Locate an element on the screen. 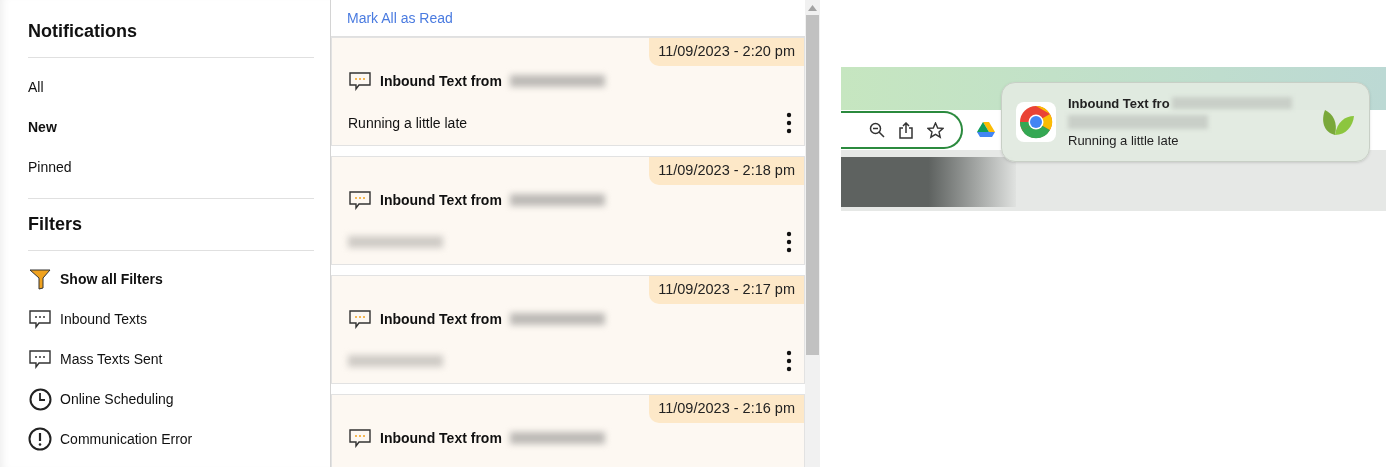  section-heading: Filters is located at coordinates (171, 225).